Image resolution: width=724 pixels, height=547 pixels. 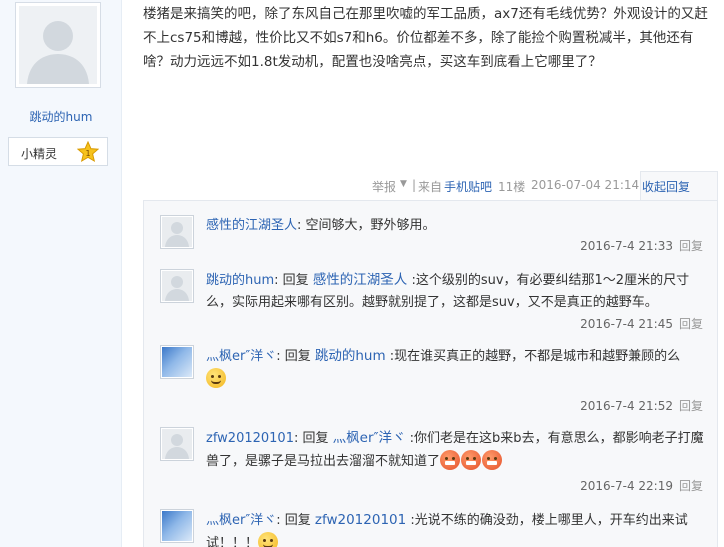 I want to click on reply-author-link: zfw20120101, so click(x=250, y=438).